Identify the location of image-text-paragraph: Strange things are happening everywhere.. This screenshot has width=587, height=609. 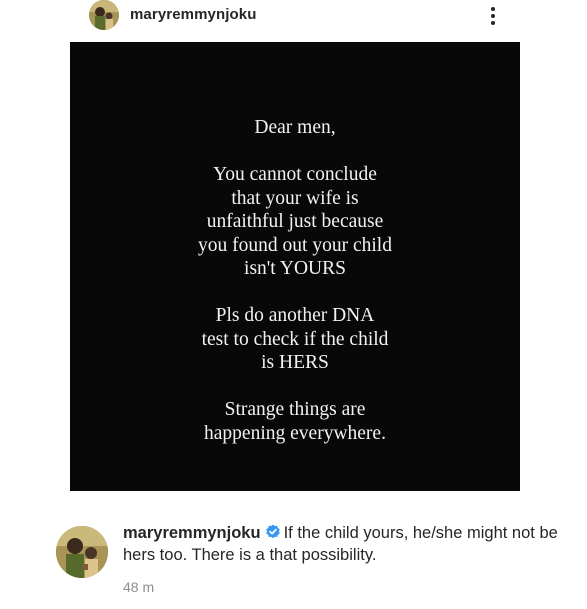
(295, 421).